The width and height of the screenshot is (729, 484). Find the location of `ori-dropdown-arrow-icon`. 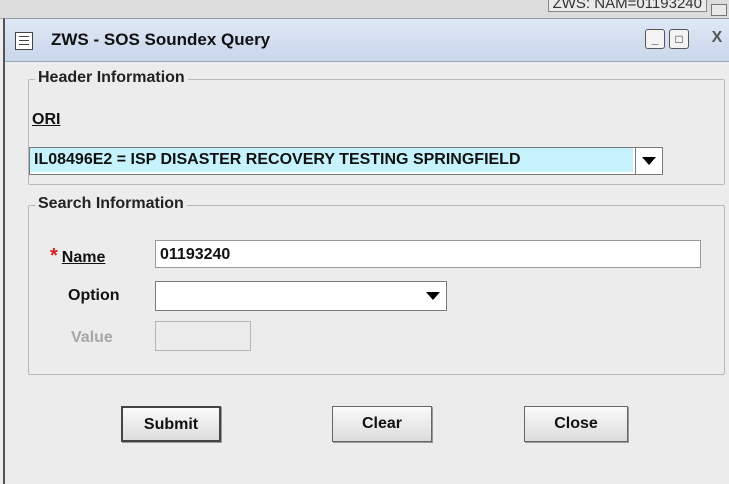

ori-dropdown-arrow-icon is located at coordinates (648, 161).